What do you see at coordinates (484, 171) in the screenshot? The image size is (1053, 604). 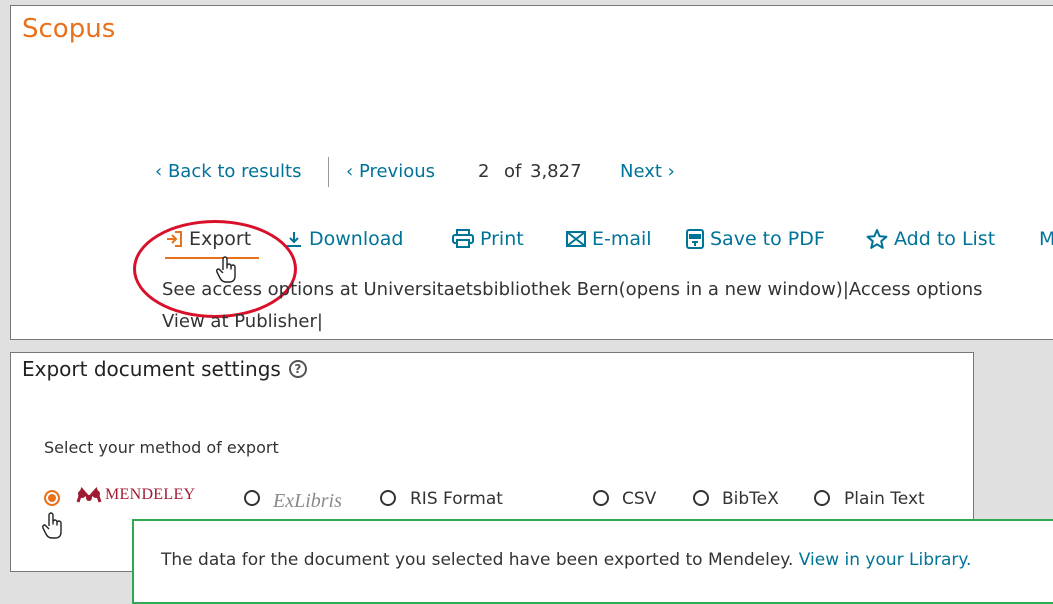 I see `result-index: 2` at bounding box center [484, 171].